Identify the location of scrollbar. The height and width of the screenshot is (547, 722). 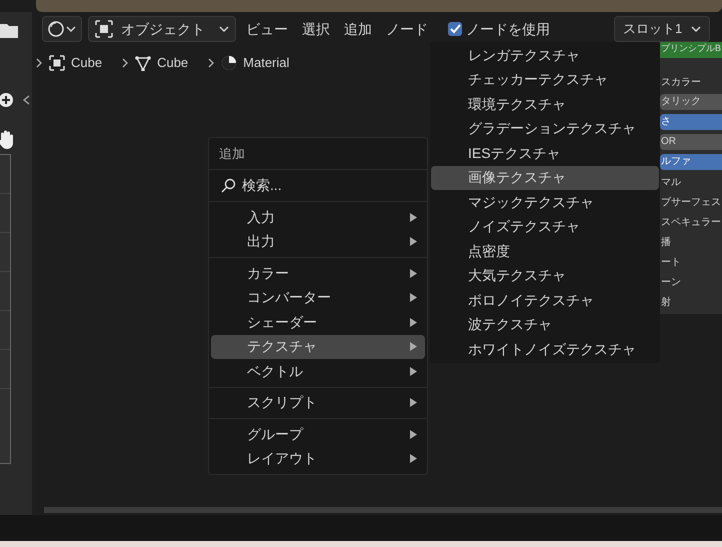
(383, 510).